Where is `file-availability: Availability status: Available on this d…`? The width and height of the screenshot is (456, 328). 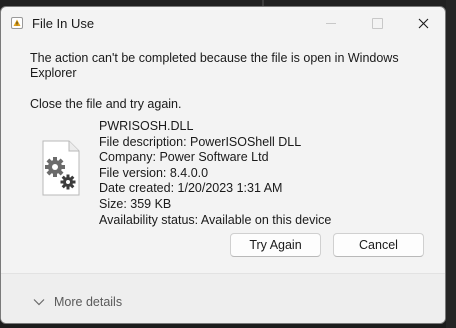
file-availability: Availability status: Available on this d… is located at coordinates (215, 219).